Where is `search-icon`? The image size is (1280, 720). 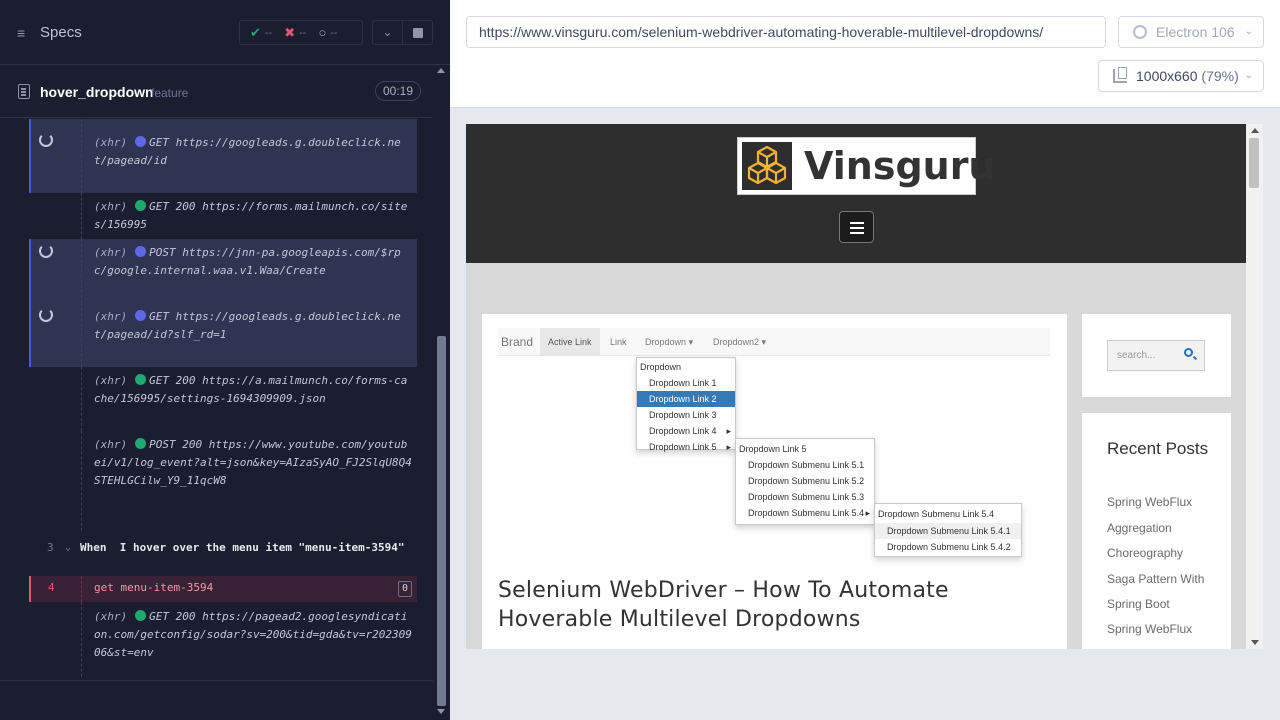 search-icon is located at coordinates (1188, 352).